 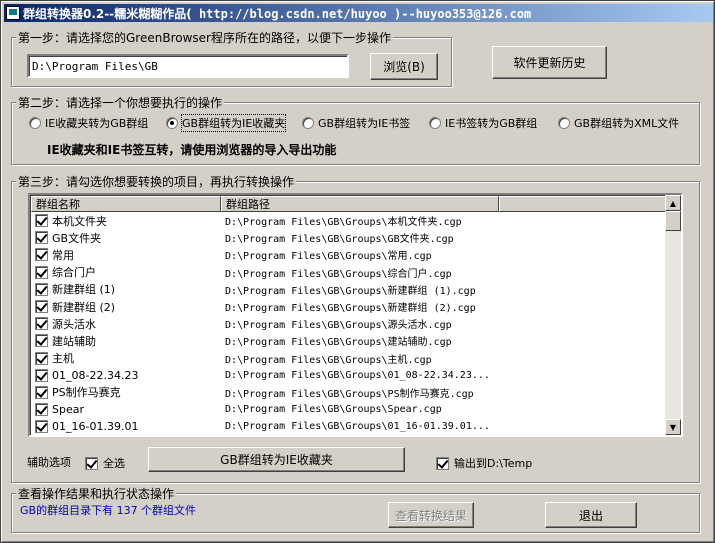 I want to click on row-name: 新建群组 (1), so click(x=84, y=290).